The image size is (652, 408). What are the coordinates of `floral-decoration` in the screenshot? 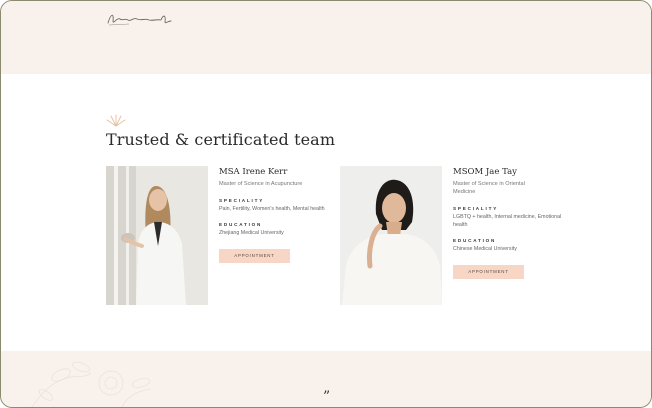 It's located at (91, 384).